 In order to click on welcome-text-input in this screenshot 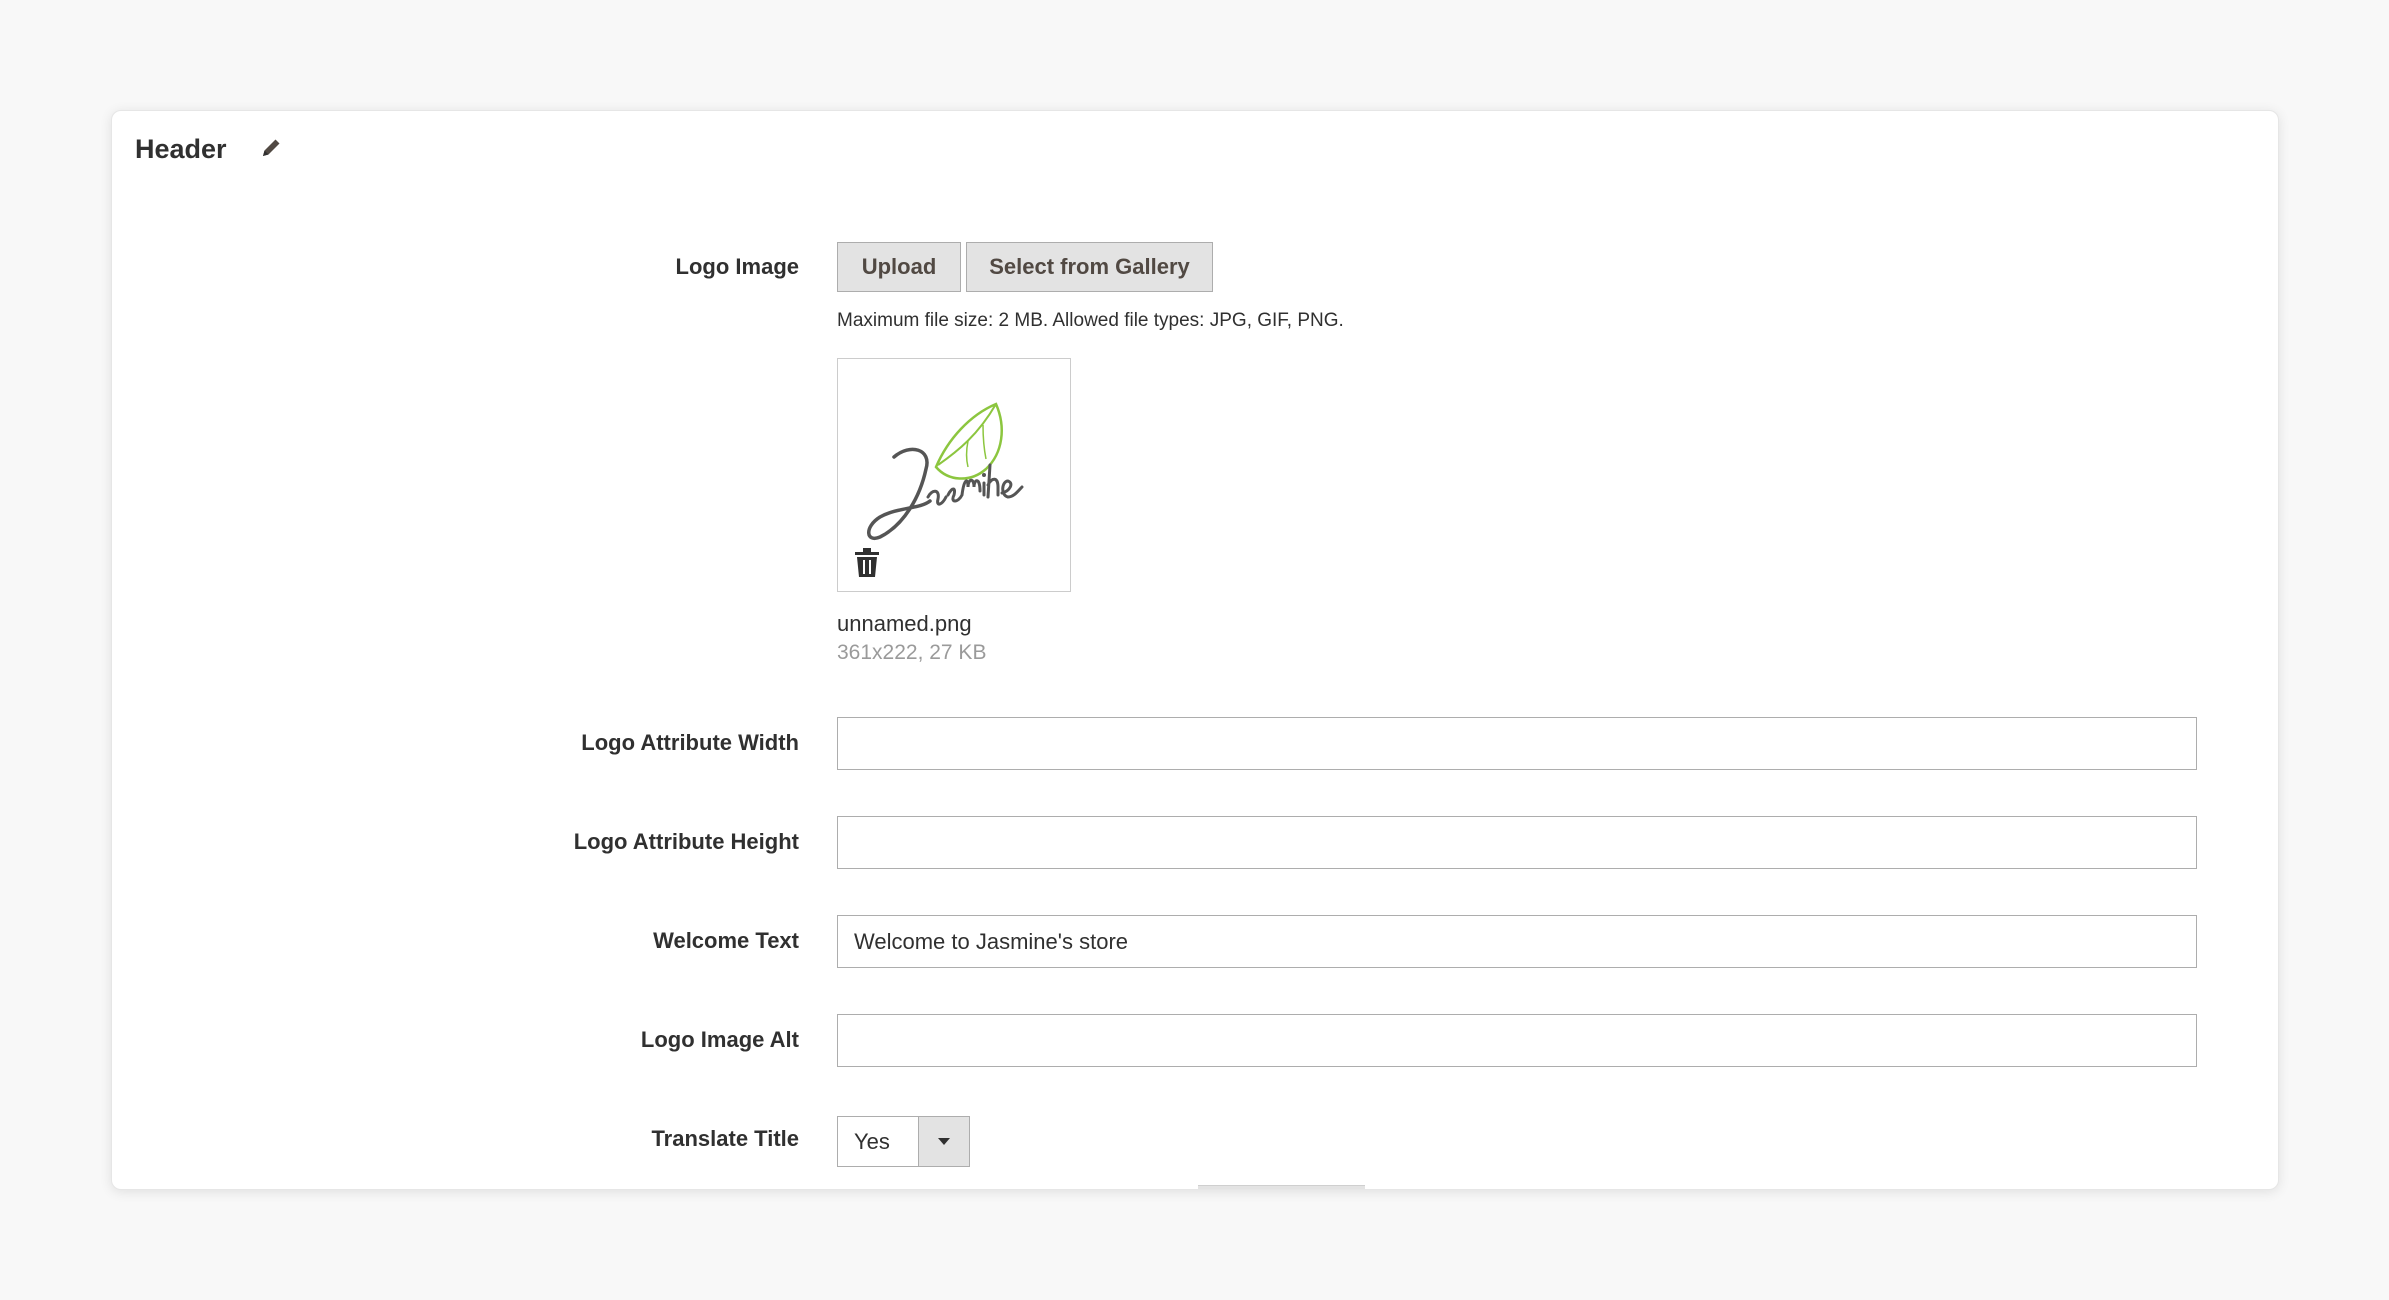, I will do `click(1517, 941)`.